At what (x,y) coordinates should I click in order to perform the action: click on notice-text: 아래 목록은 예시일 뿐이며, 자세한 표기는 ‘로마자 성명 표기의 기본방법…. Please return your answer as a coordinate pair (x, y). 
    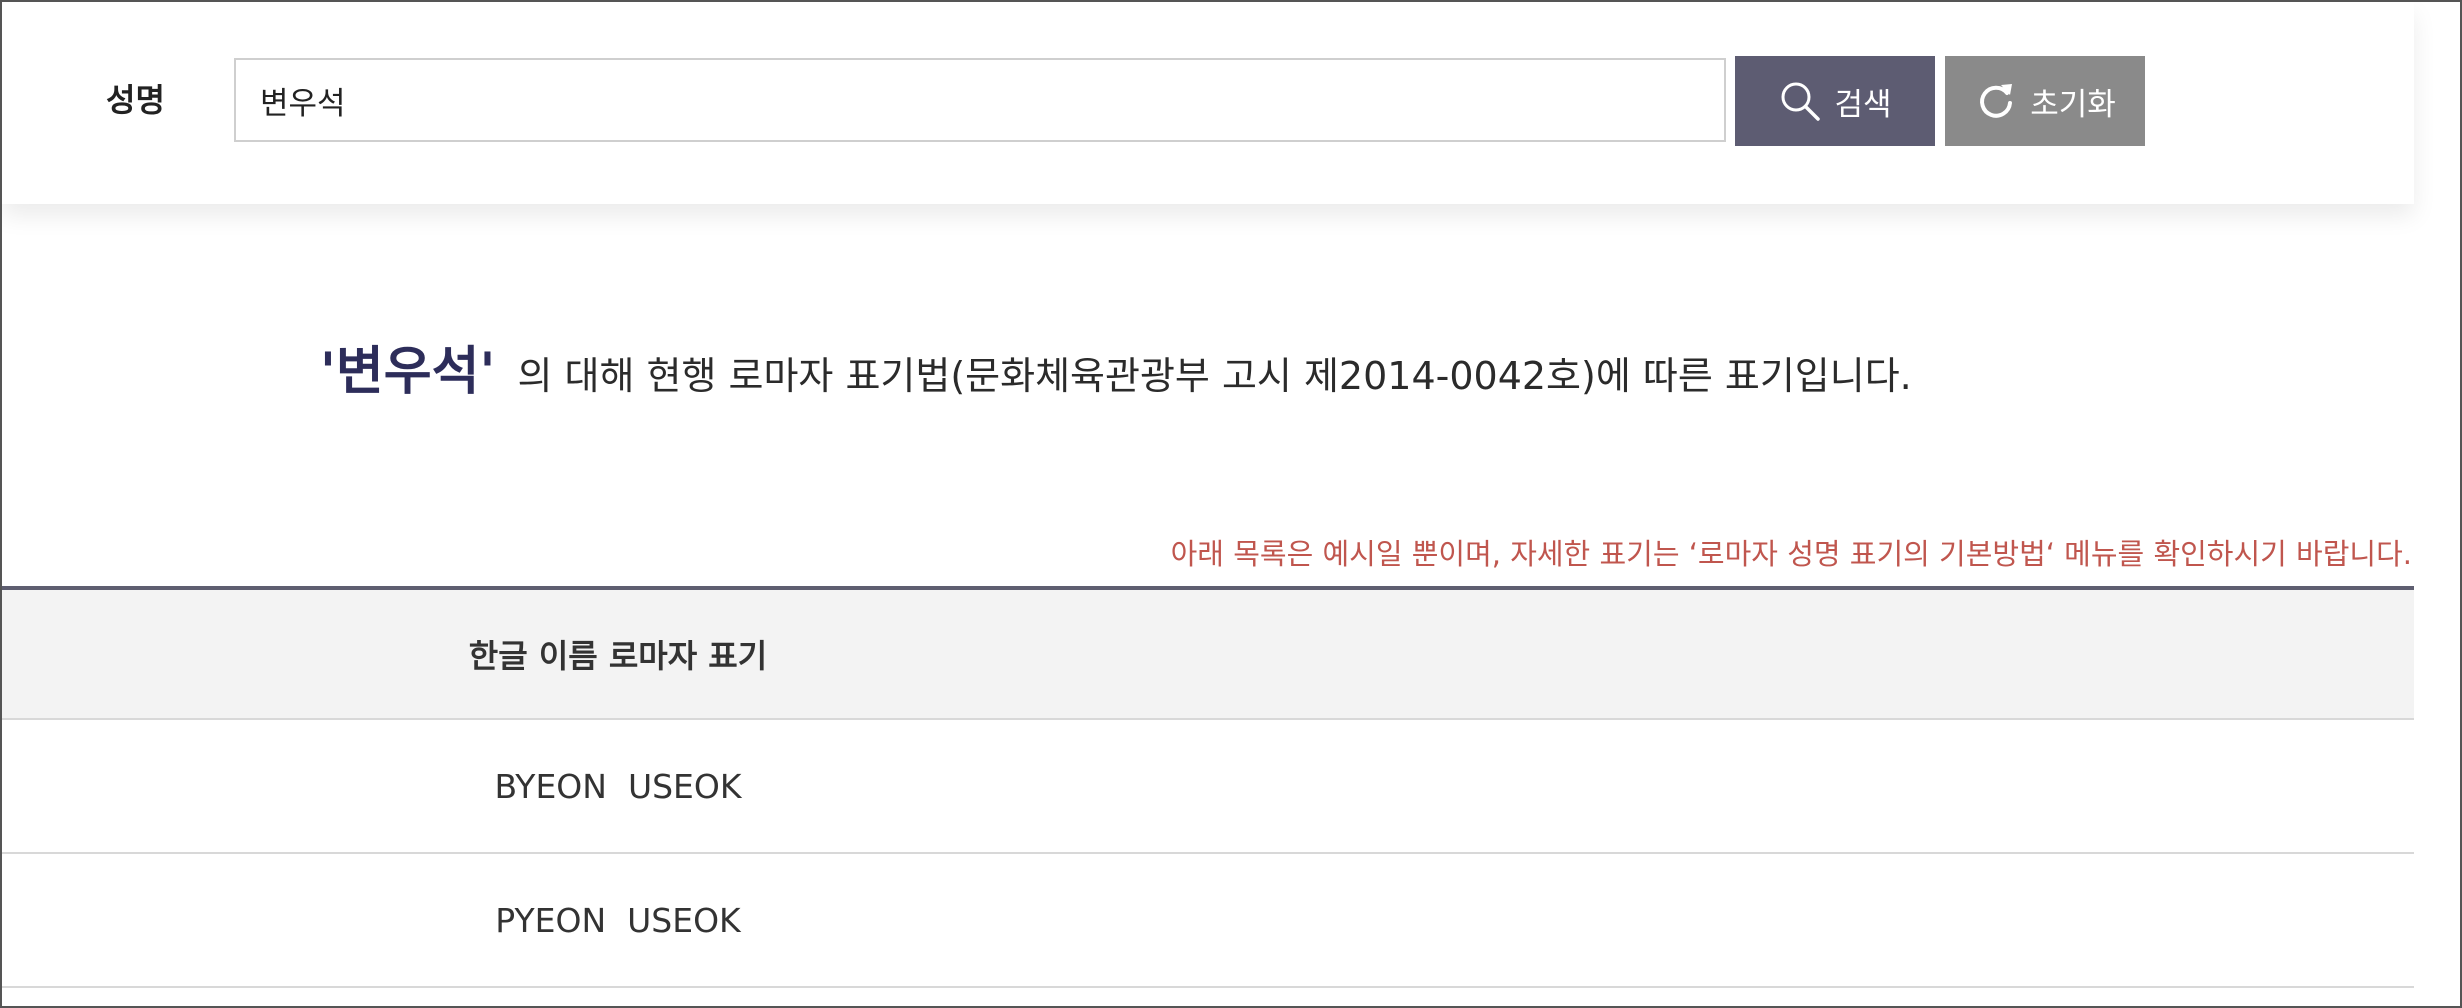
    Looking at the image, I should click on (1791, 554).